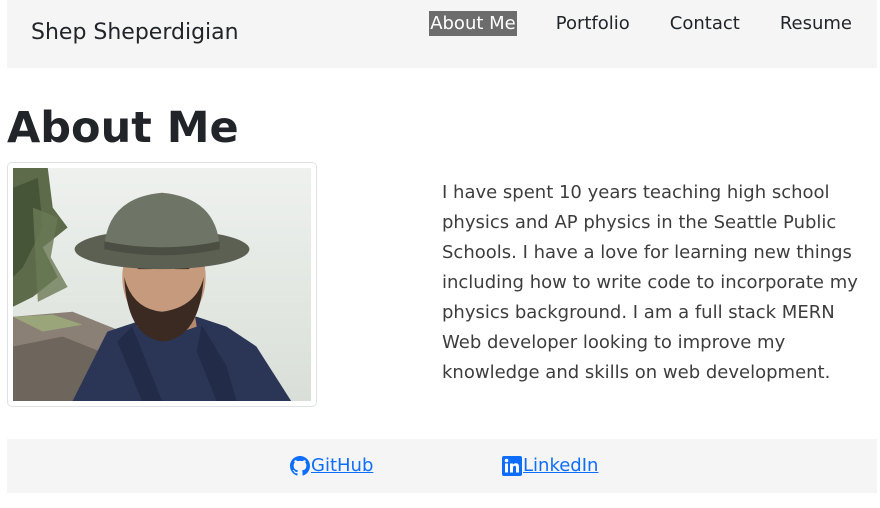 This screenshot has width=880, height=508. Describe the element at coordinates (593, 23) in the screenshot. I see `nav-link-portfolio: Portfolio` at that location.